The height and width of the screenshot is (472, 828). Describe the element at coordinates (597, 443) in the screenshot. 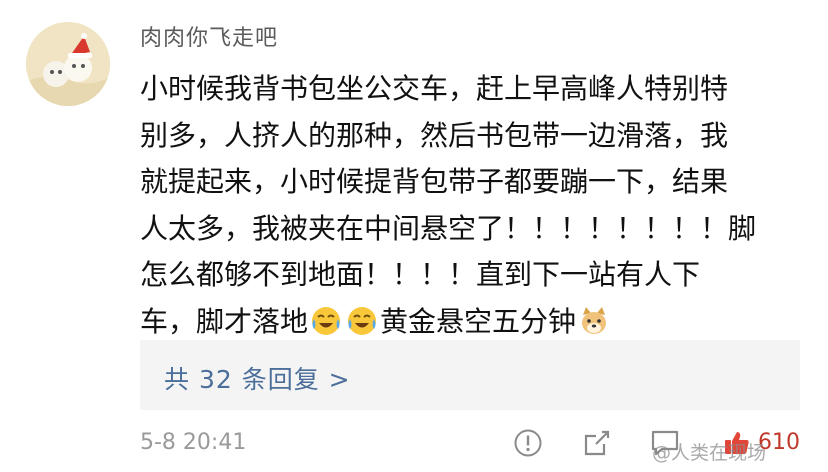

I see `share-icon` at that location.